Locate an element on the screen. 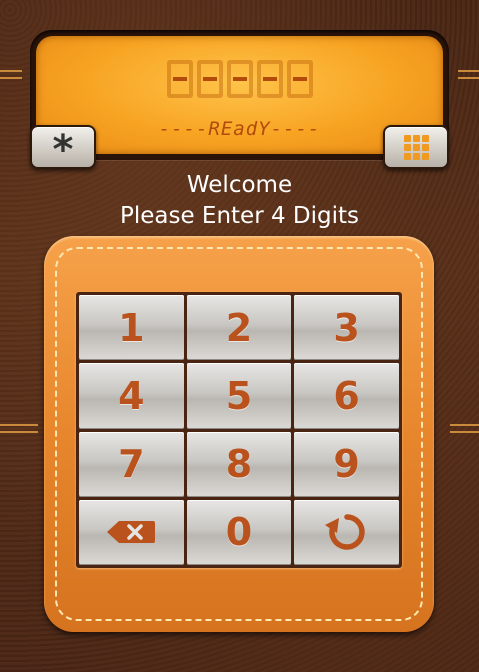 The width and height of the screenshot is (479, 672). backspace-icon is located at coordinates (131, 532).